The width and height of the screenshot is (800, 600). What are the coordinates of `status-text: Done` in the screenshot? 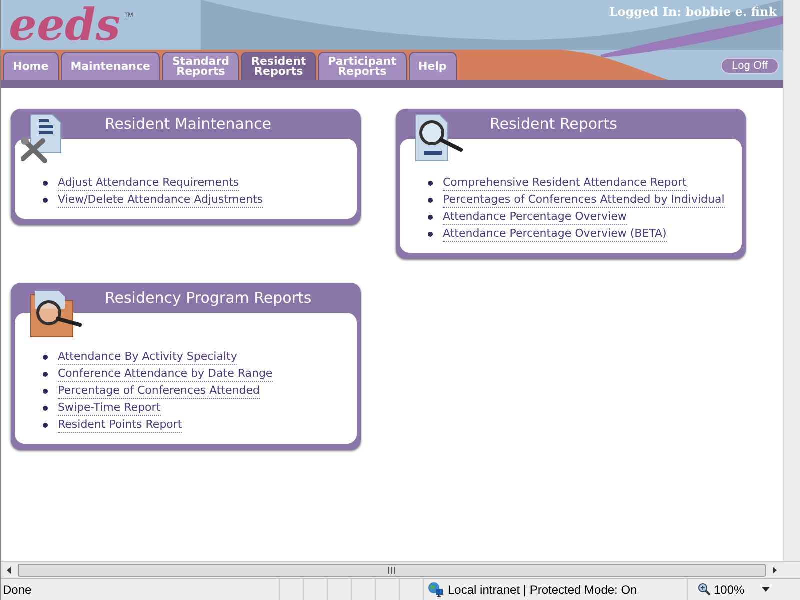 It's located at (17, 590).